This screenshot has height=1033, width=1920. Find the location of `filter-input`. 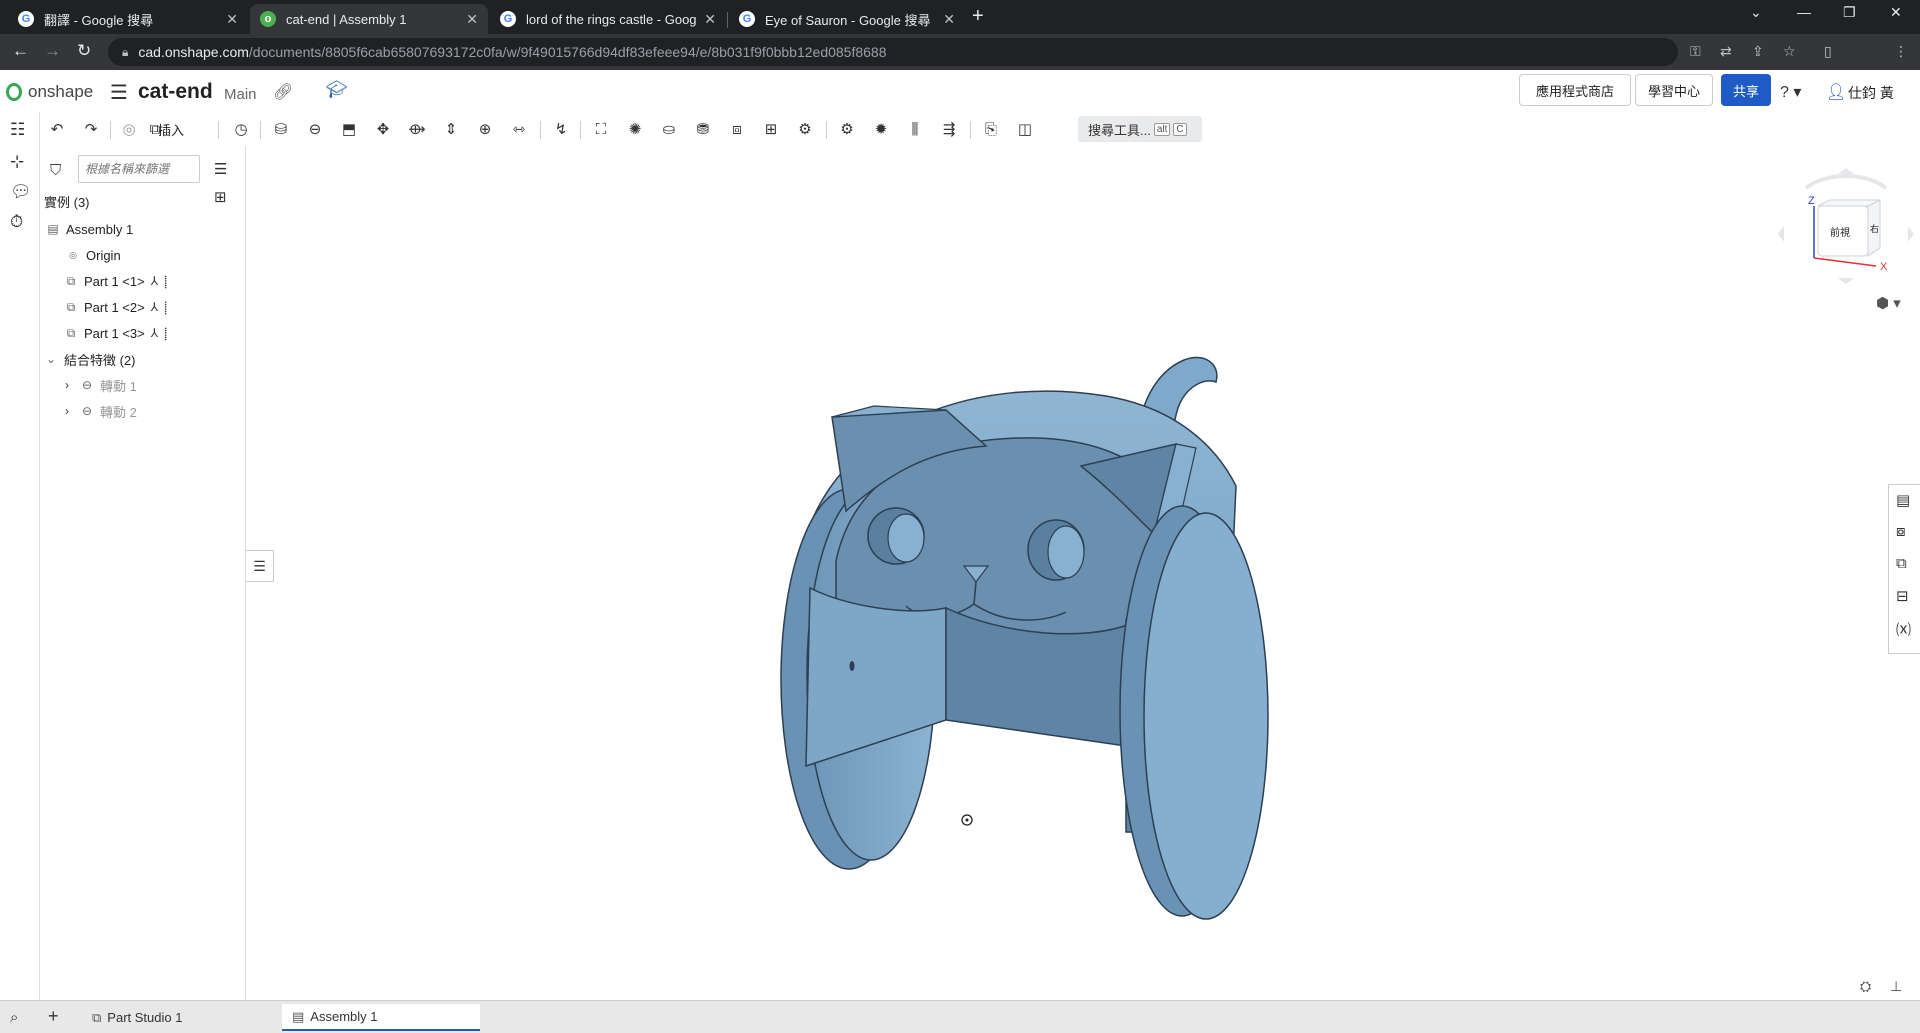

filter-input is located at coordinates (139, 169).